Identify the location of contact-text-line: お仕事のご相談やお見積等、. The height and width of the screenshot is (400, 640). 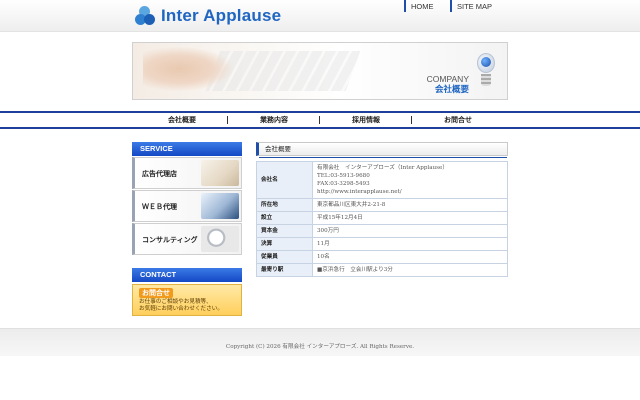
(175, 302).